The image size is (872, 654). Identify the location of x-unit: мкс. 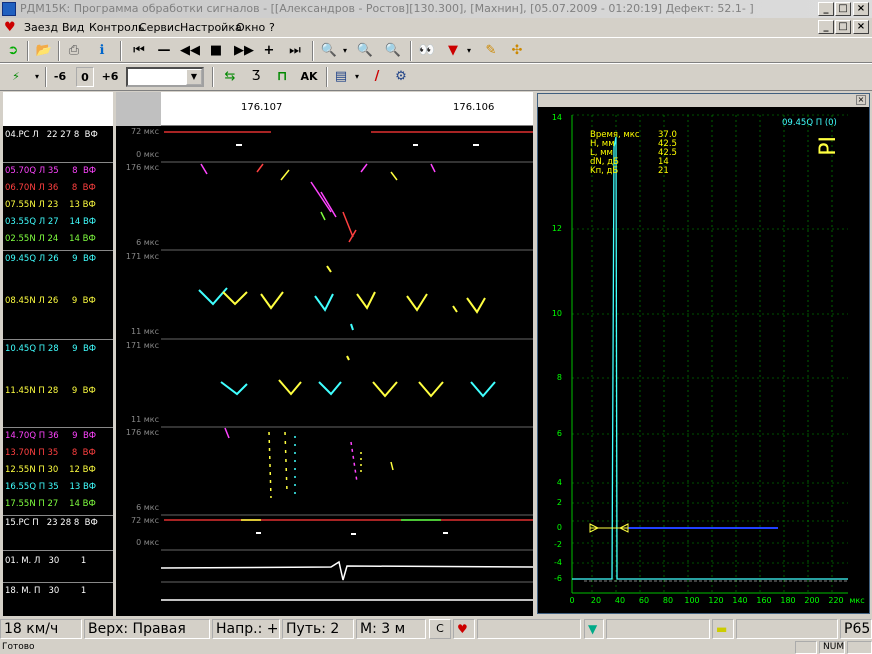
(857, 600).